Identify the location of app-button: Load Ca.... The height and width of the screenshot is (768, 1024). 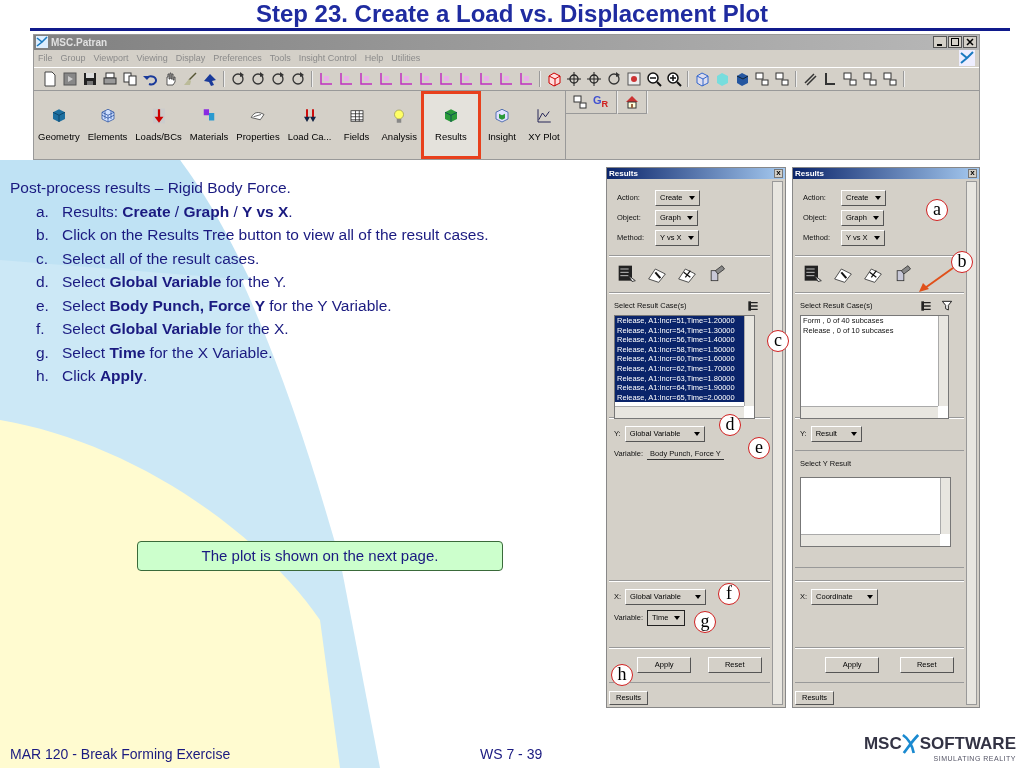
(309, 124).